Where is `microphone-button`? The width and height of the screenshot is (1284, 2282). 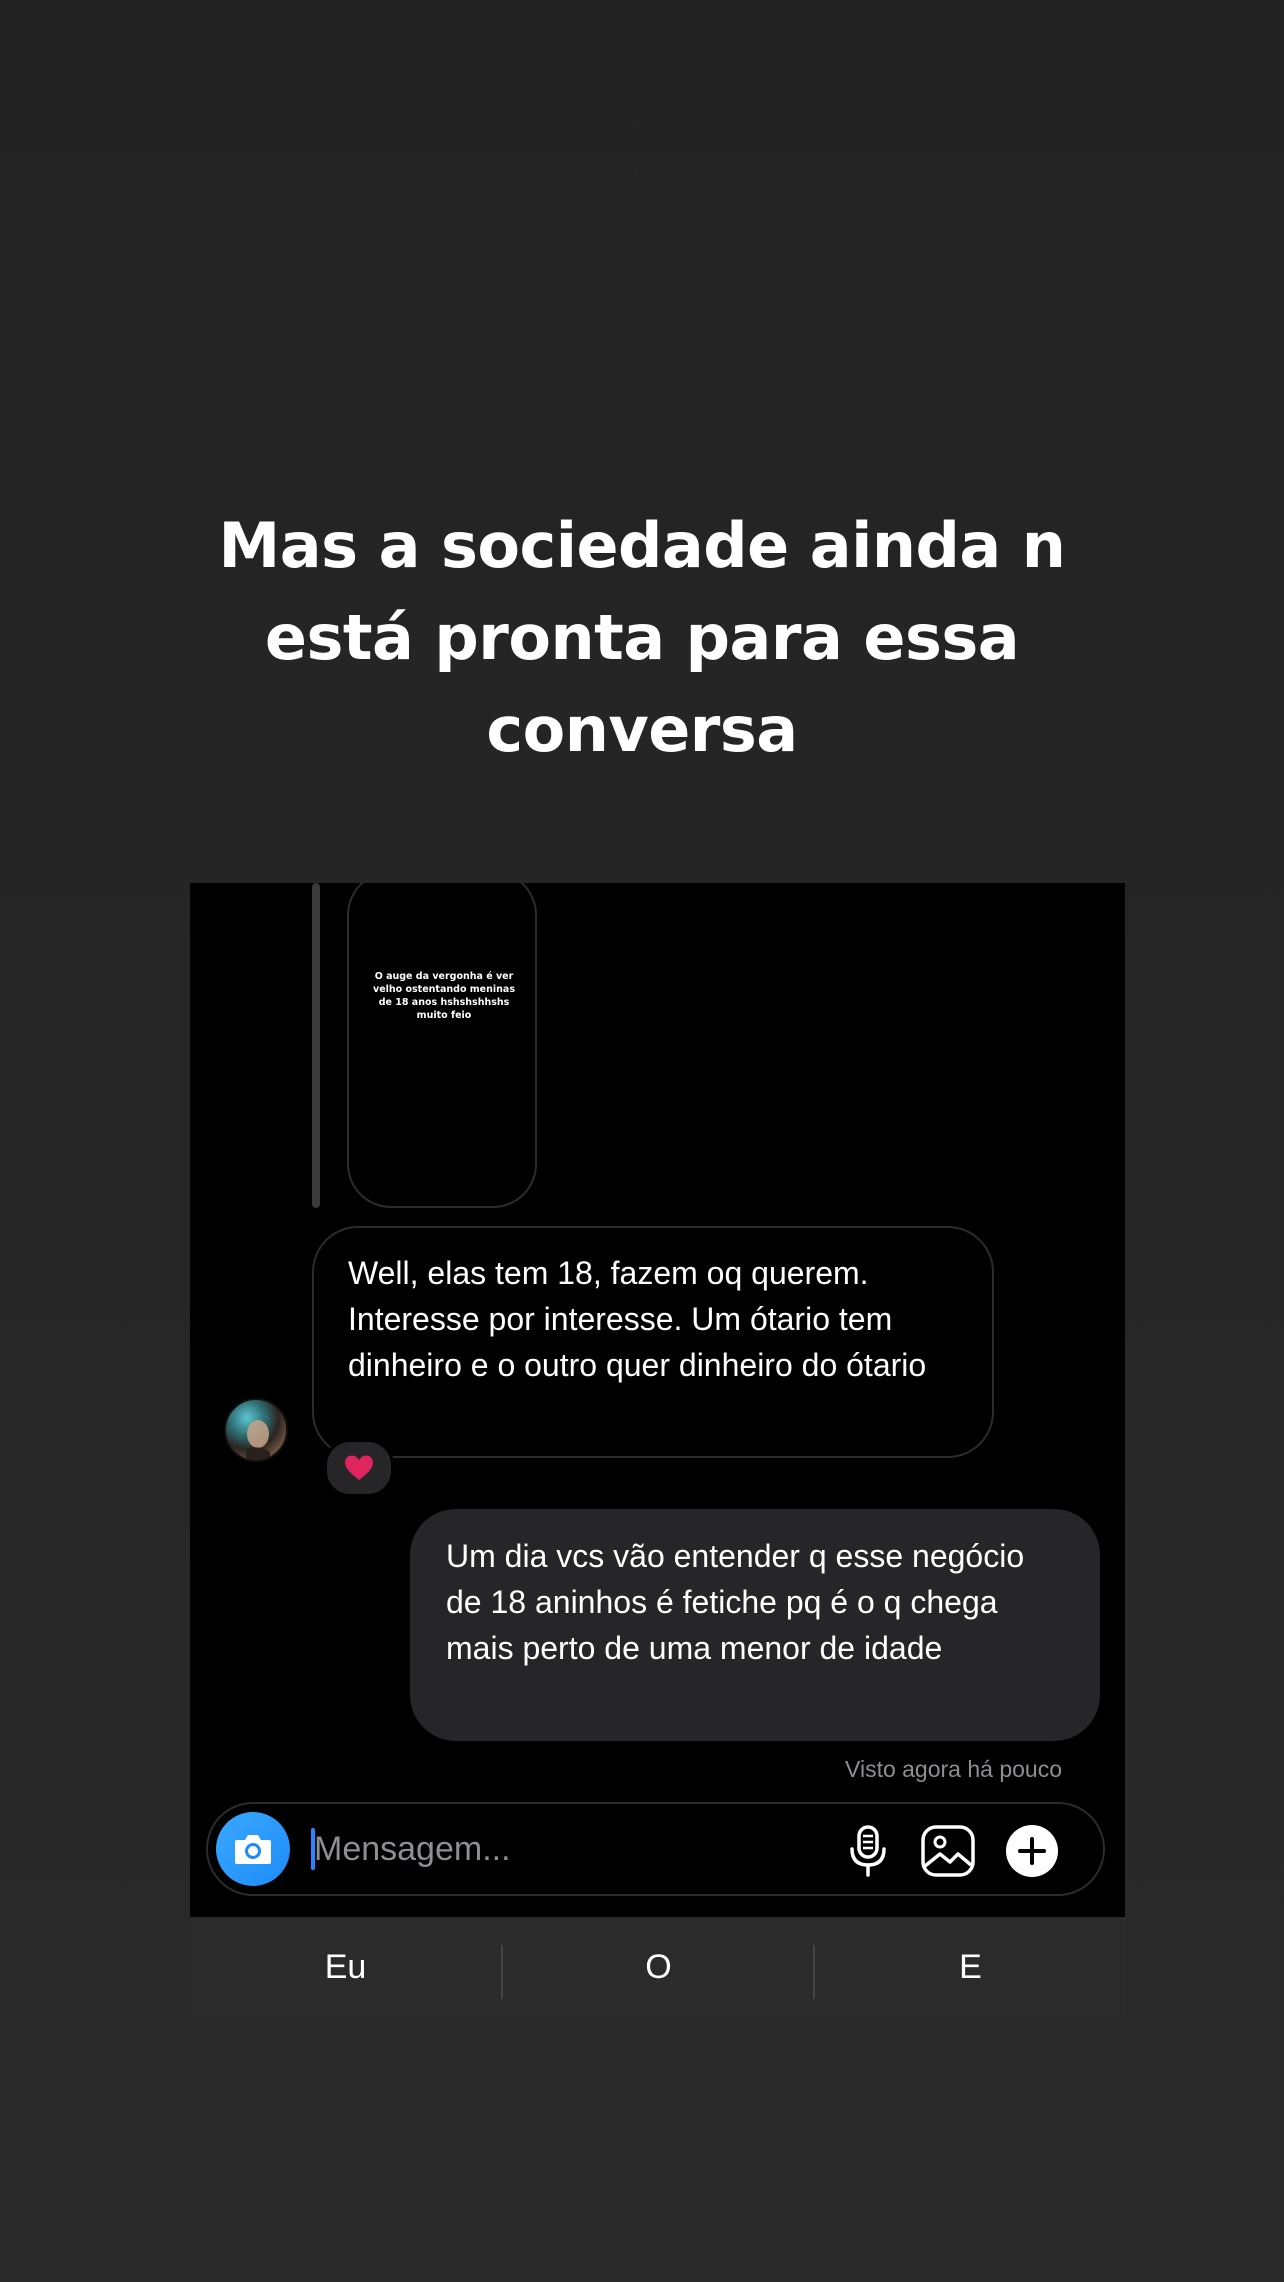
microphone-button is located at coordinates (868, 1851).